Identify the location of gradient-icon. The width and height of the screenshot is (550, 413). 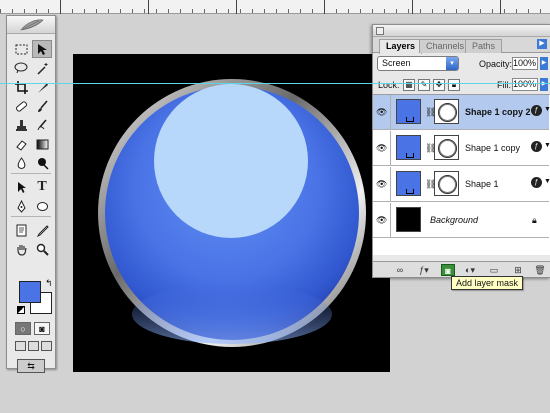
(42, 144).